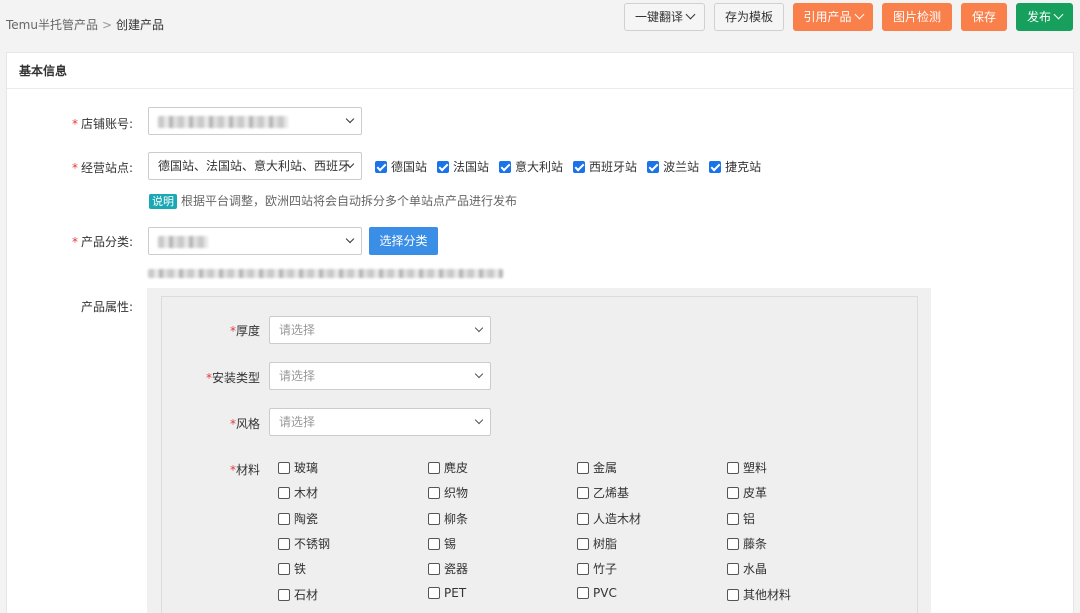 Image resolution: width=1080 pixels, height=613 pixels. I want to click on material-option-iron: 铁, so click(292, 568).